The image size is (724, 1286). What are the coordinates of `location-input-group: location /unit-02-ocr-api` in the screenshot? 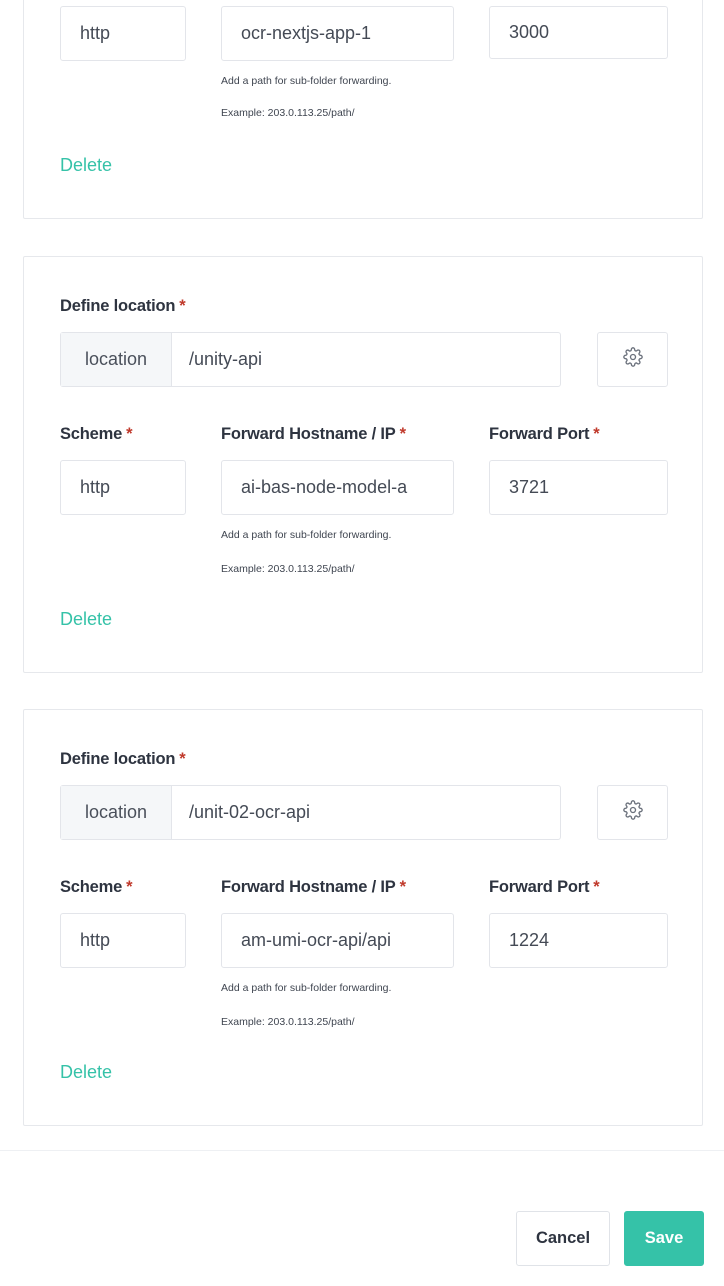 It's located at (310, 812).